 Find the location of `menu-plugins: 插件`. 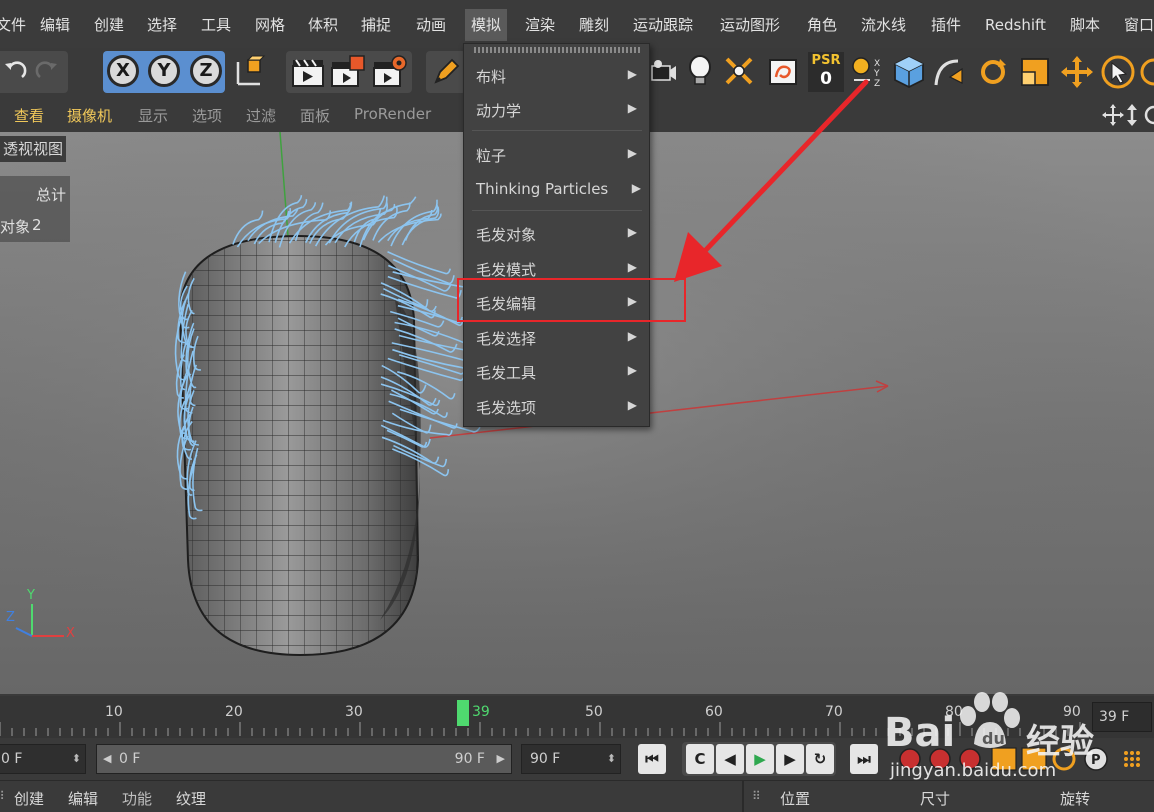

menu-plugins: 插件 is located at coordinates (946, 25).